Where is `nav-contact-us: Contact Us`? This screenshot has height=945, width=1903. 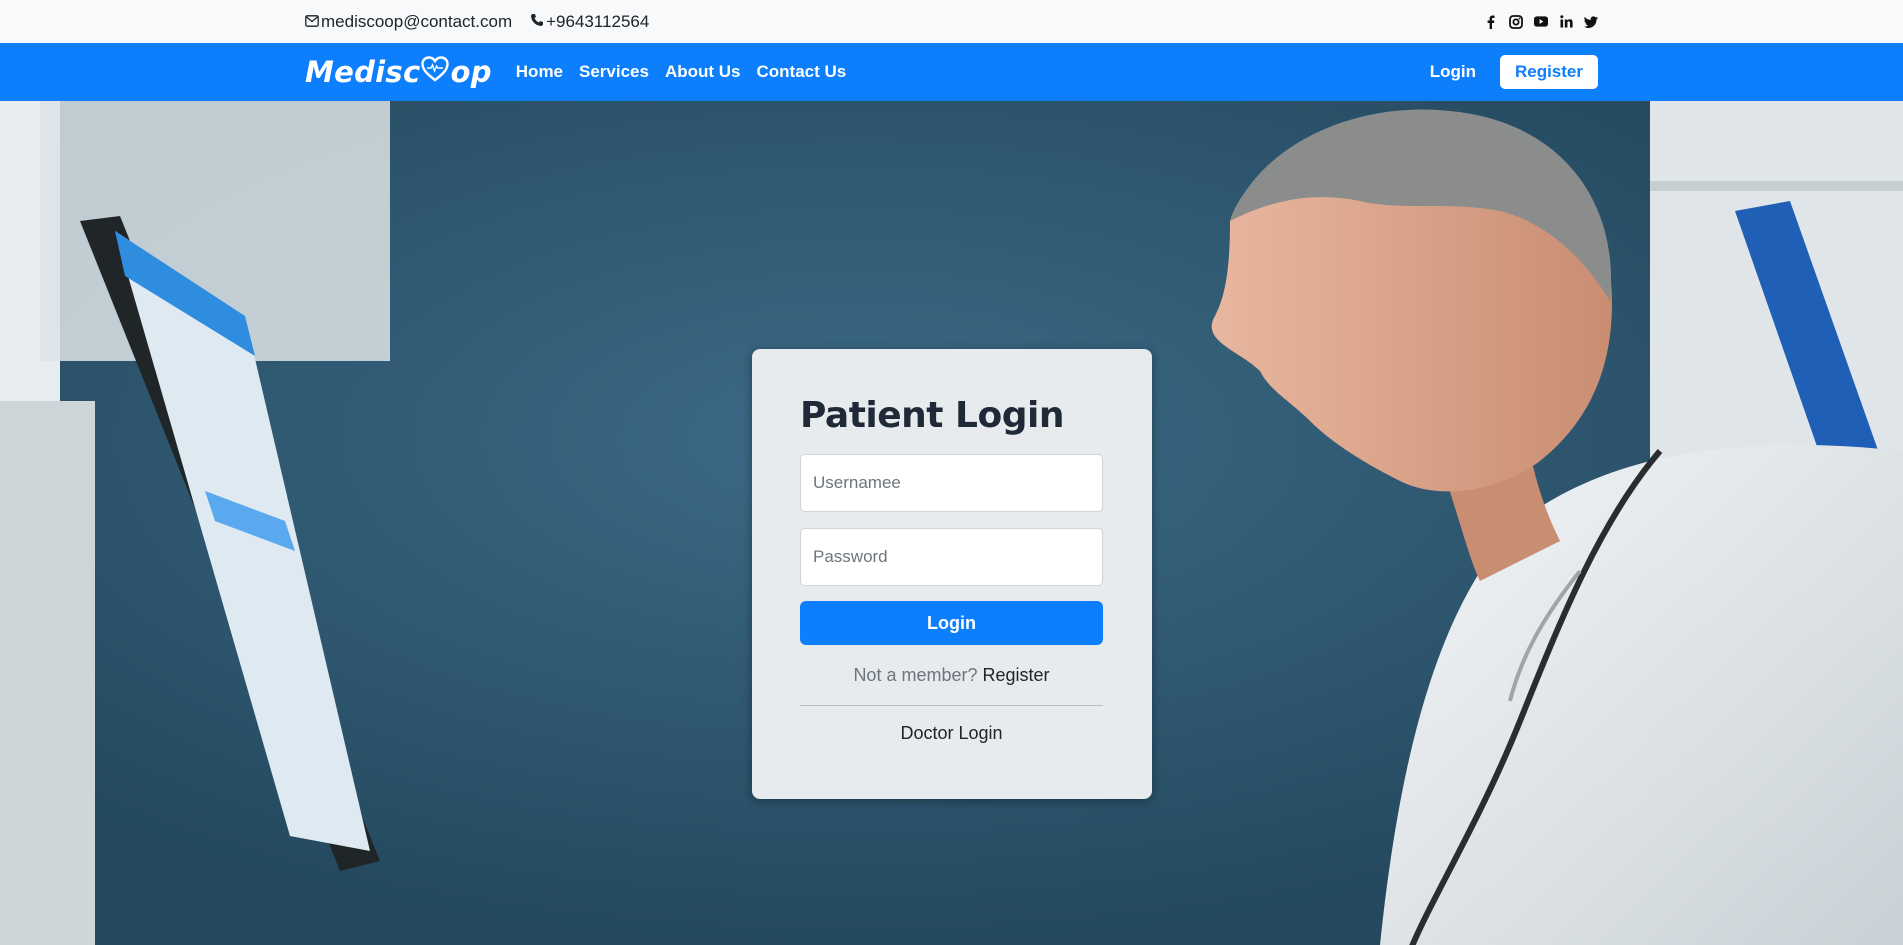
nav-contact-us: Contact Us is located at coordinates (802, 72).